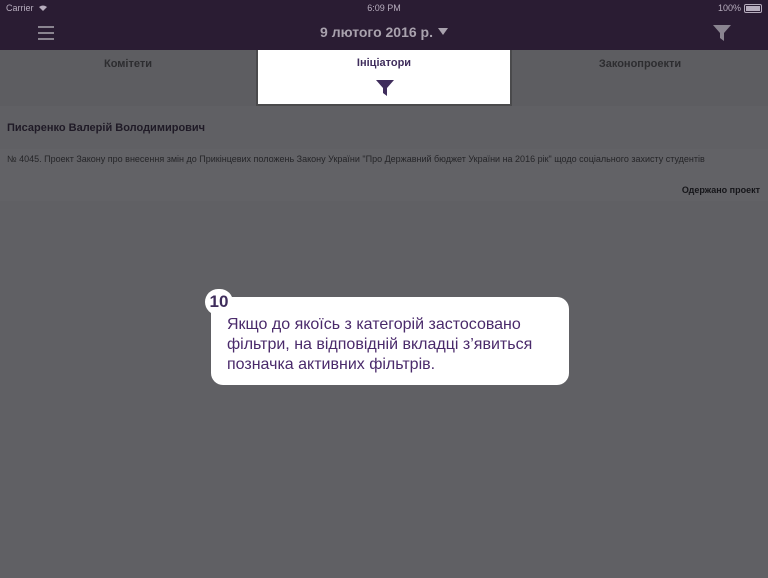  What do you see at coordinates (640, 64) in the screenshot?
I see `tab-label: Законопроекти` at bounding box center [640, 64].